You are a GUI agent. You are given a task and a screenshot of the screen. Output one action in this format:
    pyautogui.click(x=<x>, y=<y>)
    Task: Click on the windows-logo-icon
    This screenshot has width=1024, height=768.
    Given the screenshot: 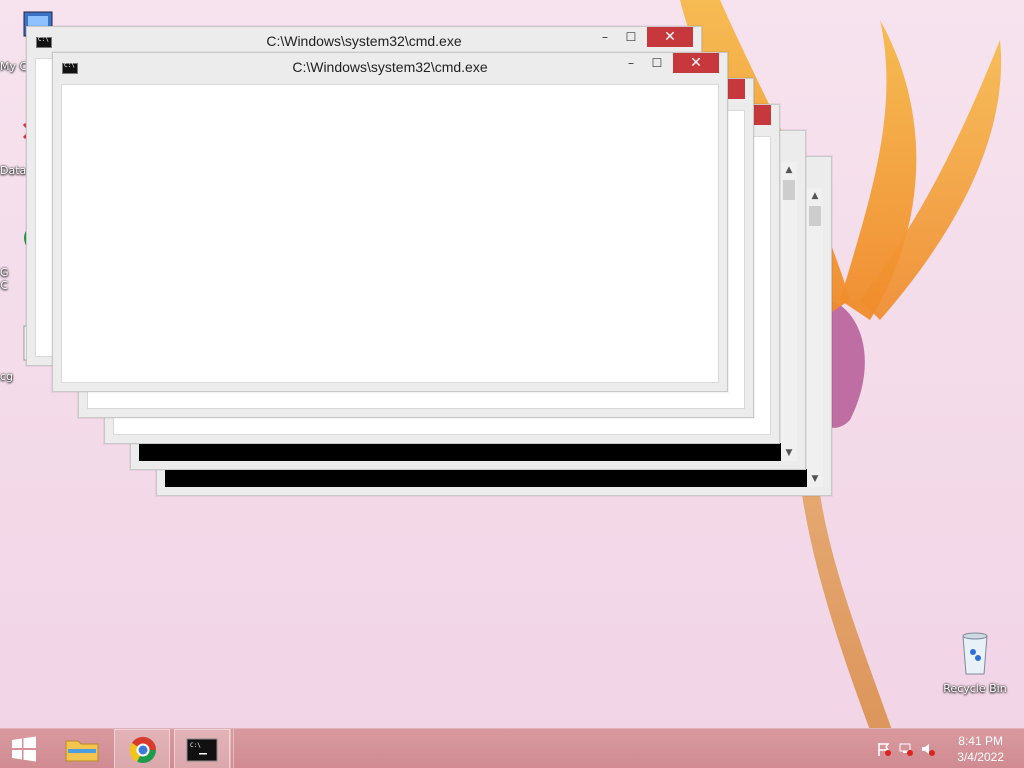 What is the action you would take?
    pyautogui.click(x=24, y=749)
    